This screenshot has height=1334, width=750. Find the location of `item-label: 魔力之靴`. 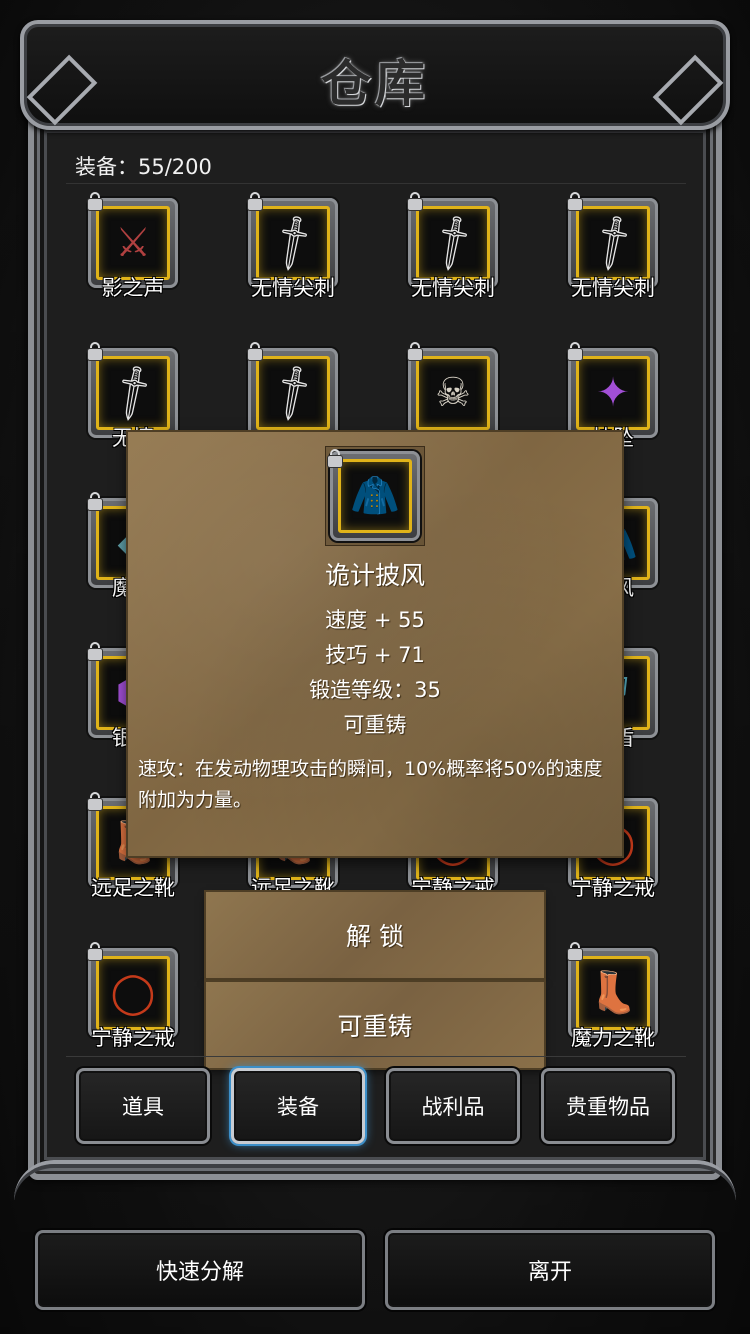

item-label: 魔力之靴 is located at coordinates (613, 1037).